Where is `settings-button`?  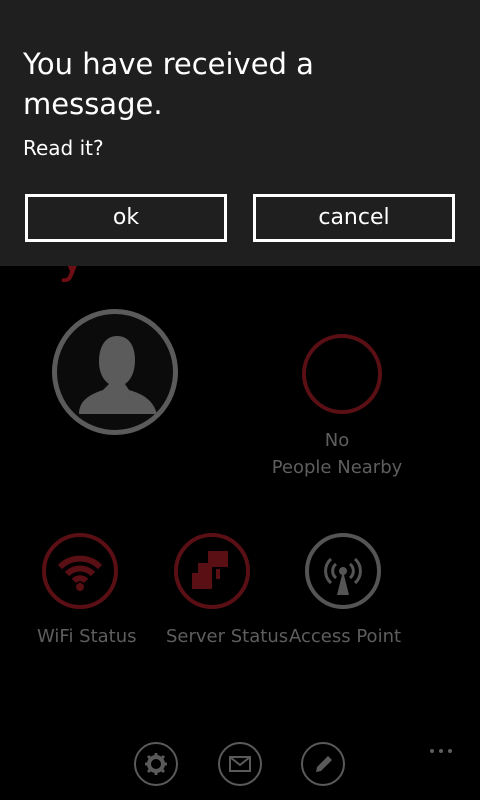
settings-button is located at coordinates (156, 764).